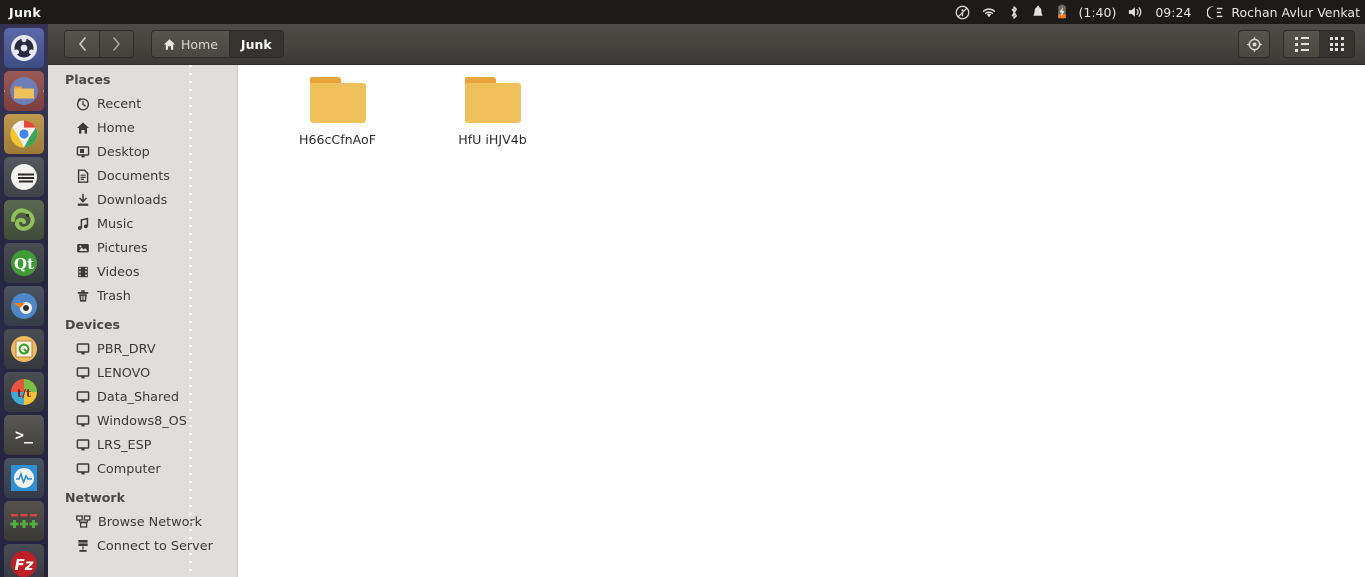  What do you see at coordinates (126, 349) in the screenshot?
I see `sidebar-item-label: PBR_DRV` at bounding box center [126, 349].